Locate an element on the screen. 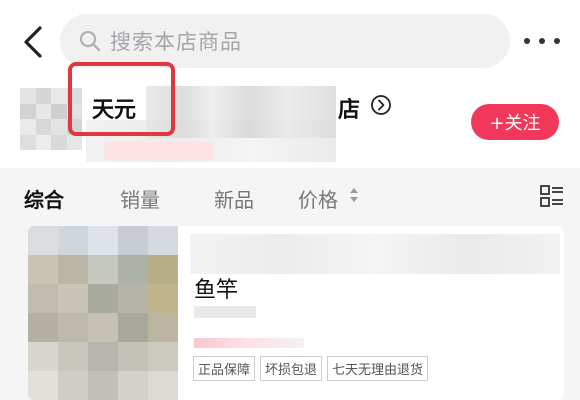  highlight-annotation is located at coordinates (121, 99).